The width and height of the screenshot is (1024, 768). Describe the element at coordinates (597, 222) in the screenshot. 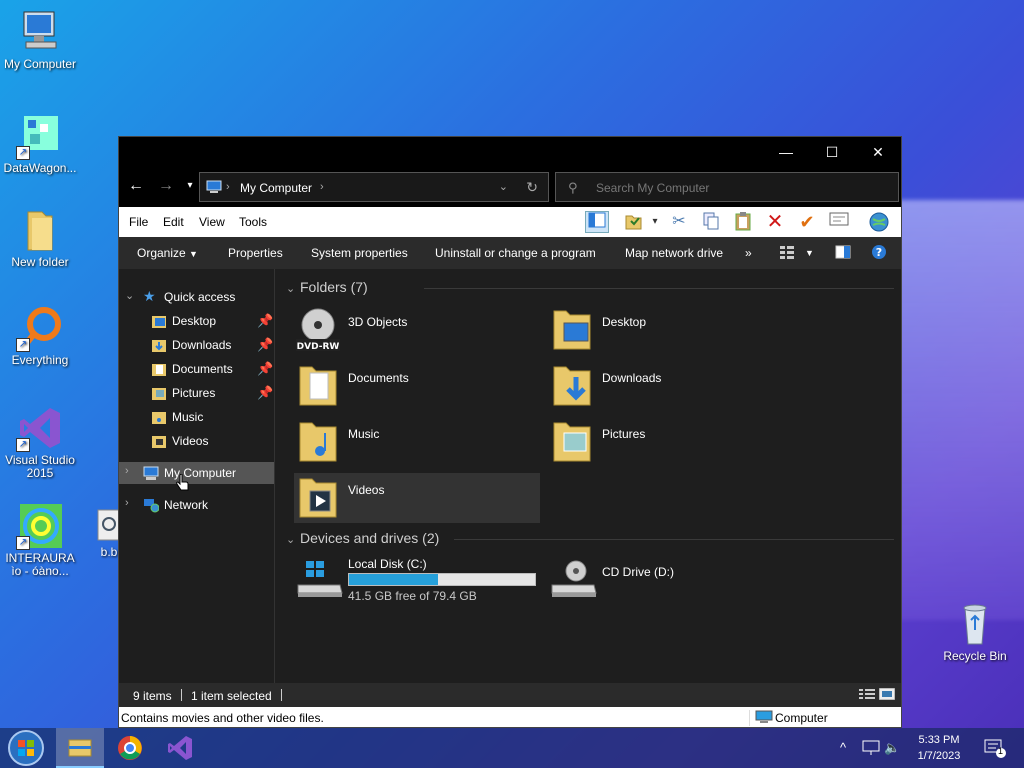

I see `layout-pane-icon` at that location.